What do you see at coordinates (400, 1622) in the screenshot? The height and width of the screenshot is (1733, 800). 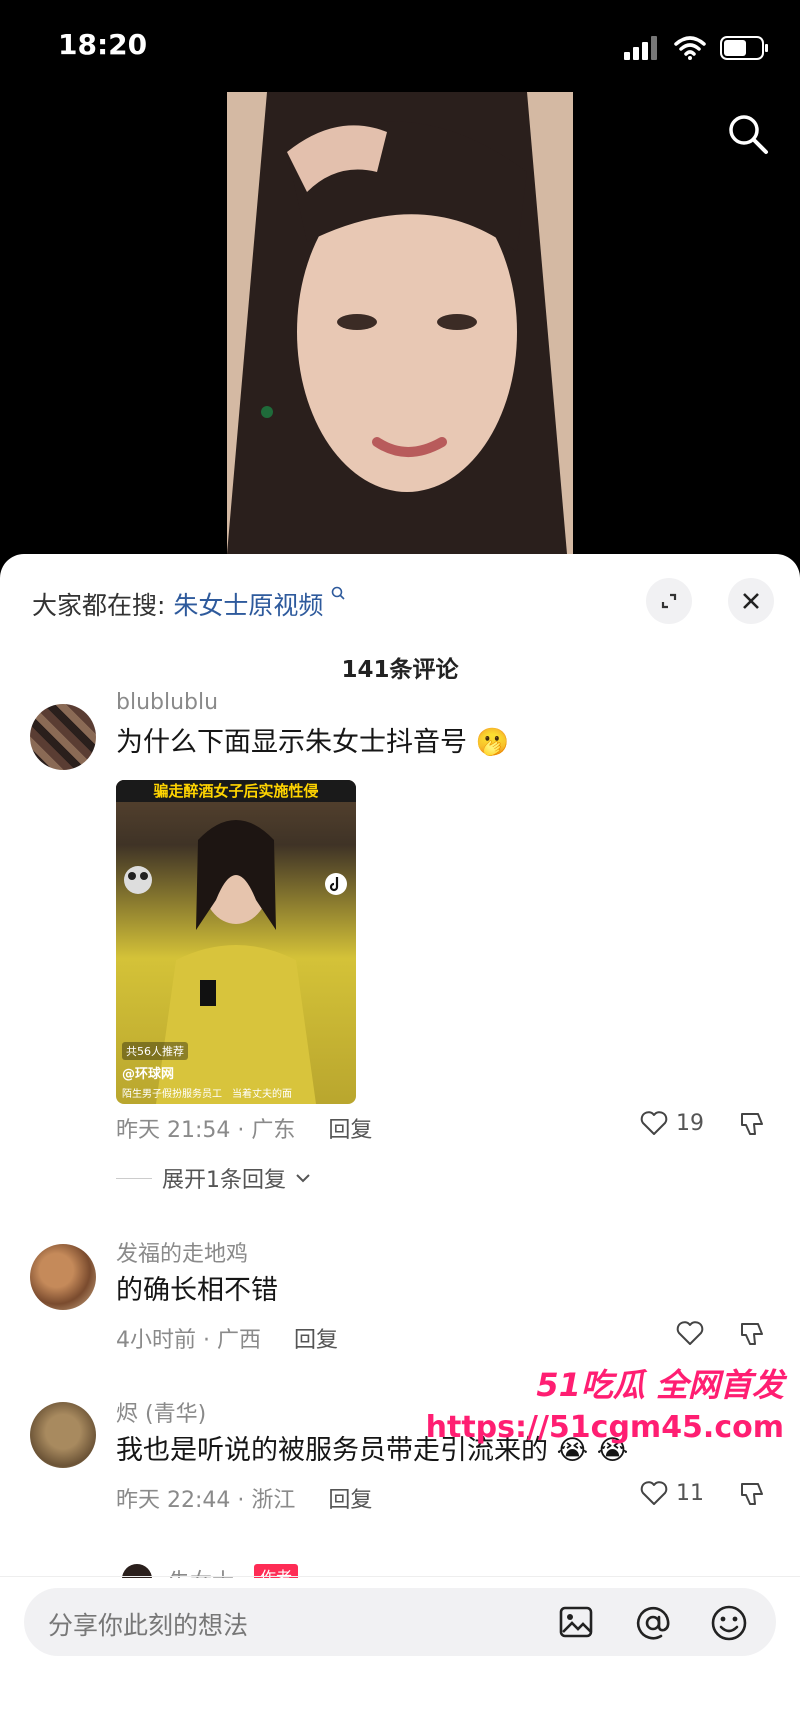 I see `comment-input: 分享你此刻的想法` at bounding box center [400, 1622].